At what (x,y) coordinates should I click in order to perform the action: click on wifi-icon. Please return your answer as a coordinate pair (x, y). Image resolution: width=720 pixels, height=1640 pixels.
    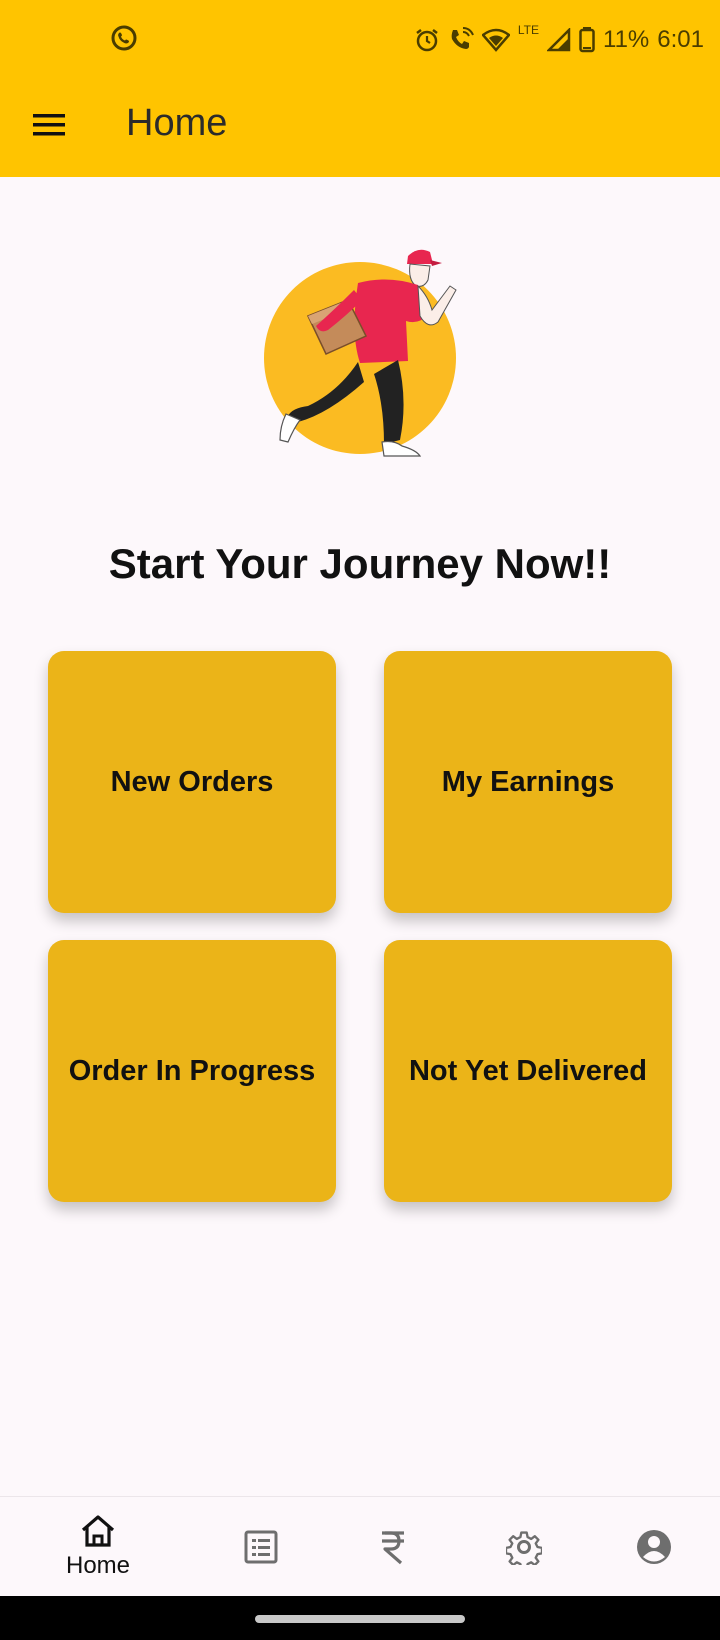
    Looking at the image, I should click on (495, 40).